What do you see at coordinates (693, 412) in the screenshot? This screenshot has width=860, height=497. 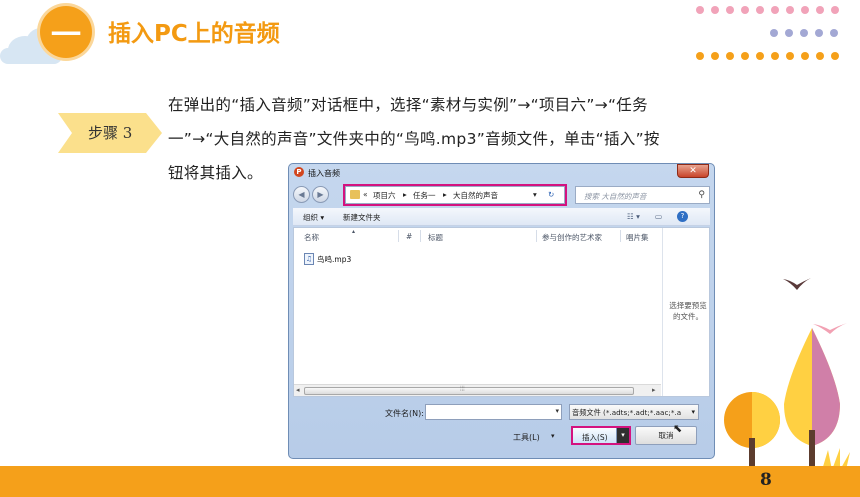 I see `chevron-down-icon: ▾` at bounding box center [693, 412].